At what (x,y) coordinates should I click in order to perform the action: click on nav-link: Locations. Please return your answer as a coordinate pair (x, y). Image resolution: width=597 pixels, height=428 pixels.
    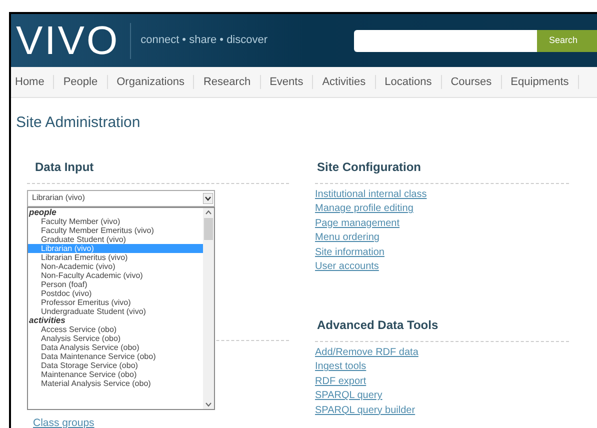
    Looking at the image, I should click on (408, 82).